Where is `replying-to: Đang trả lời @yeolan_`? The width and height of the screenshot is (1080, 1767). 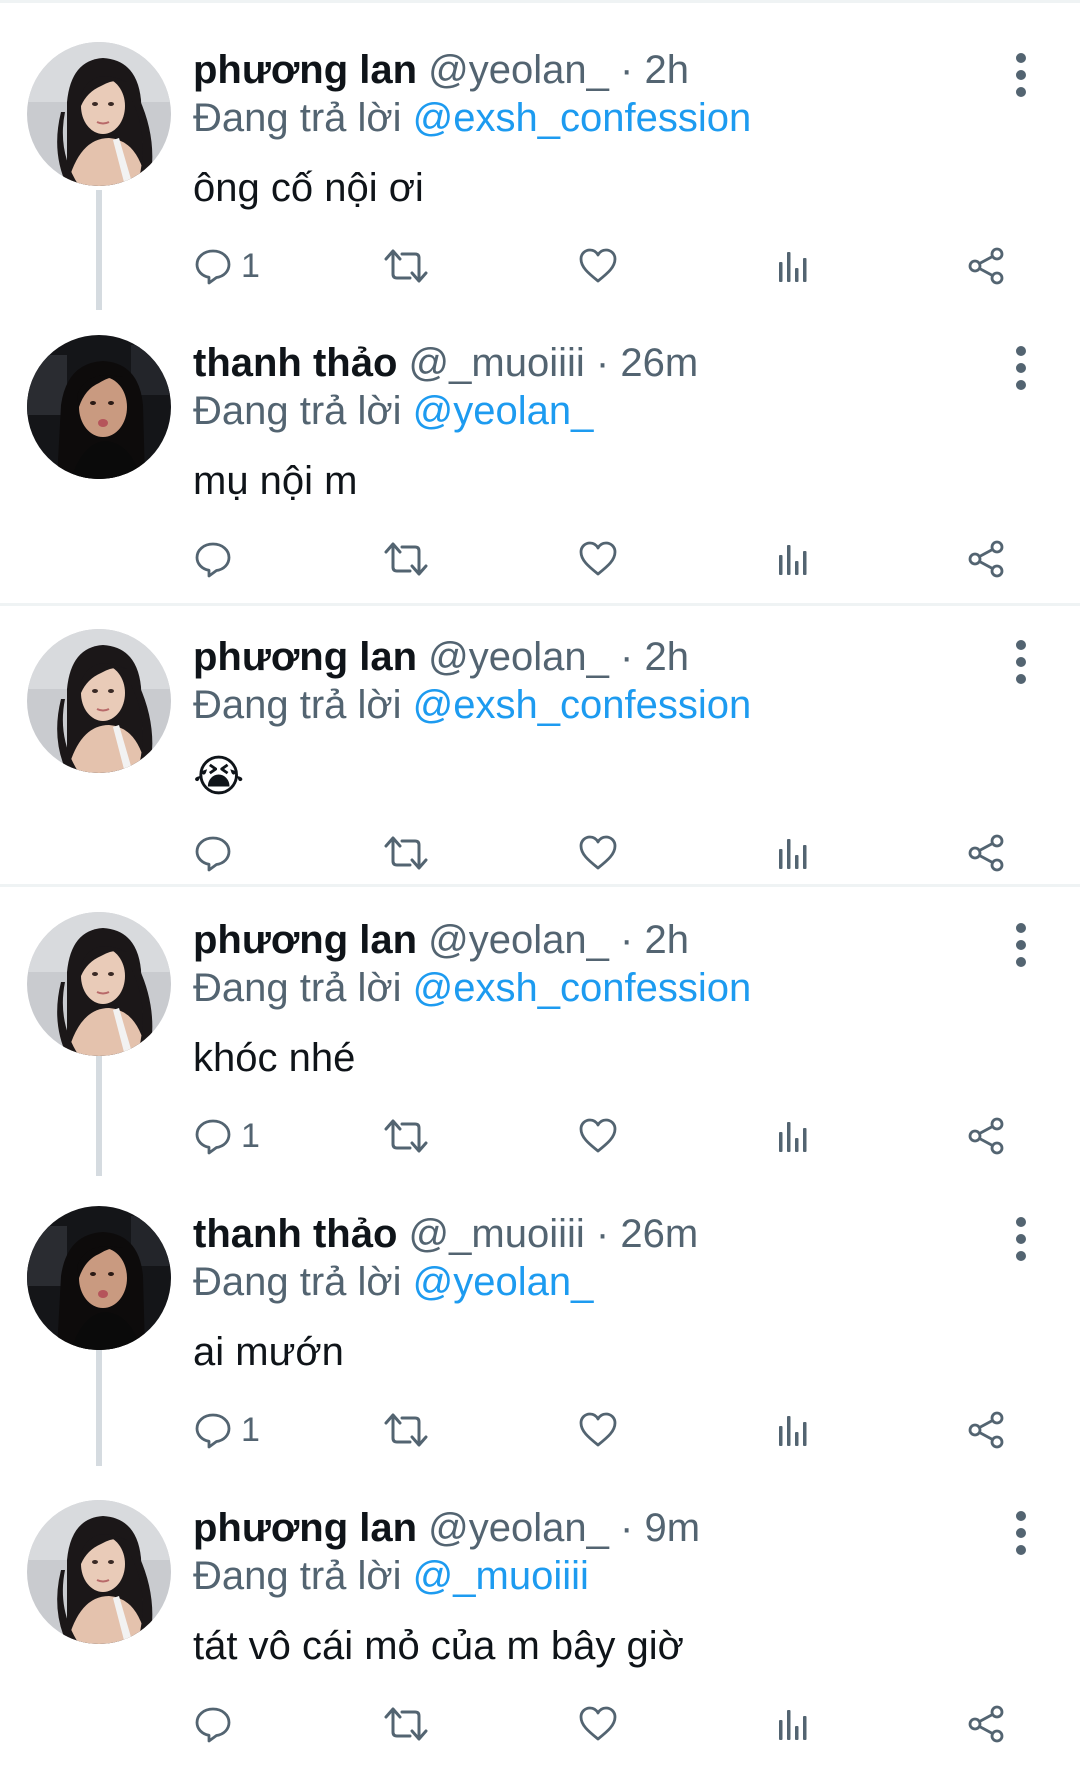
replying-to: Đang trả lời @yeolan_ is located at coordinates (393, 411).